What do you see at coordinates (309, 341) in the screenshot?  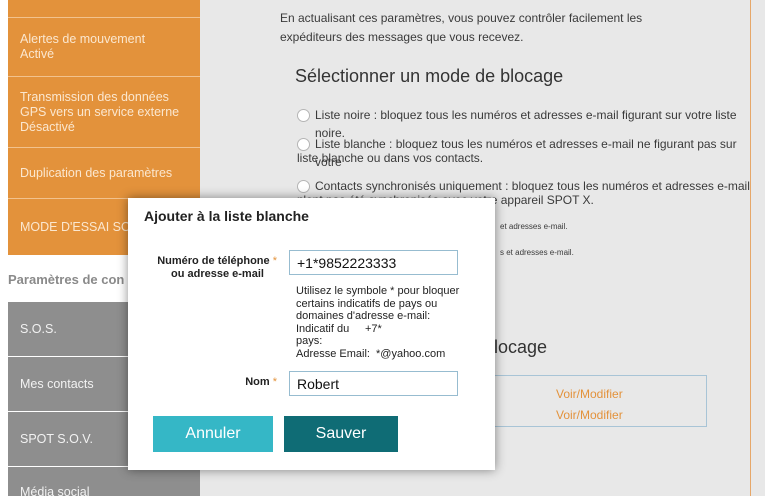 I see `help-country-label: pays:` at bounding box center [309, 341].